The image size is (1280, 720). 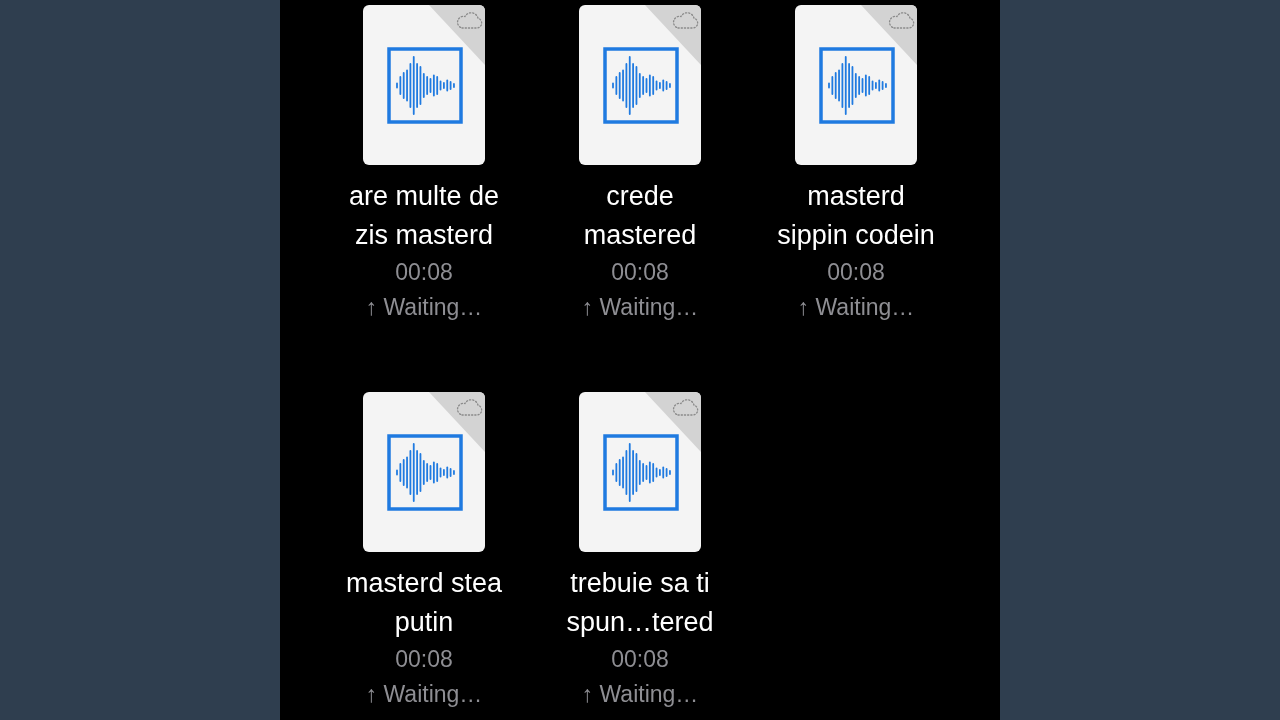 I want to click on file-name: crede mastered, so click(x=640, y=216).